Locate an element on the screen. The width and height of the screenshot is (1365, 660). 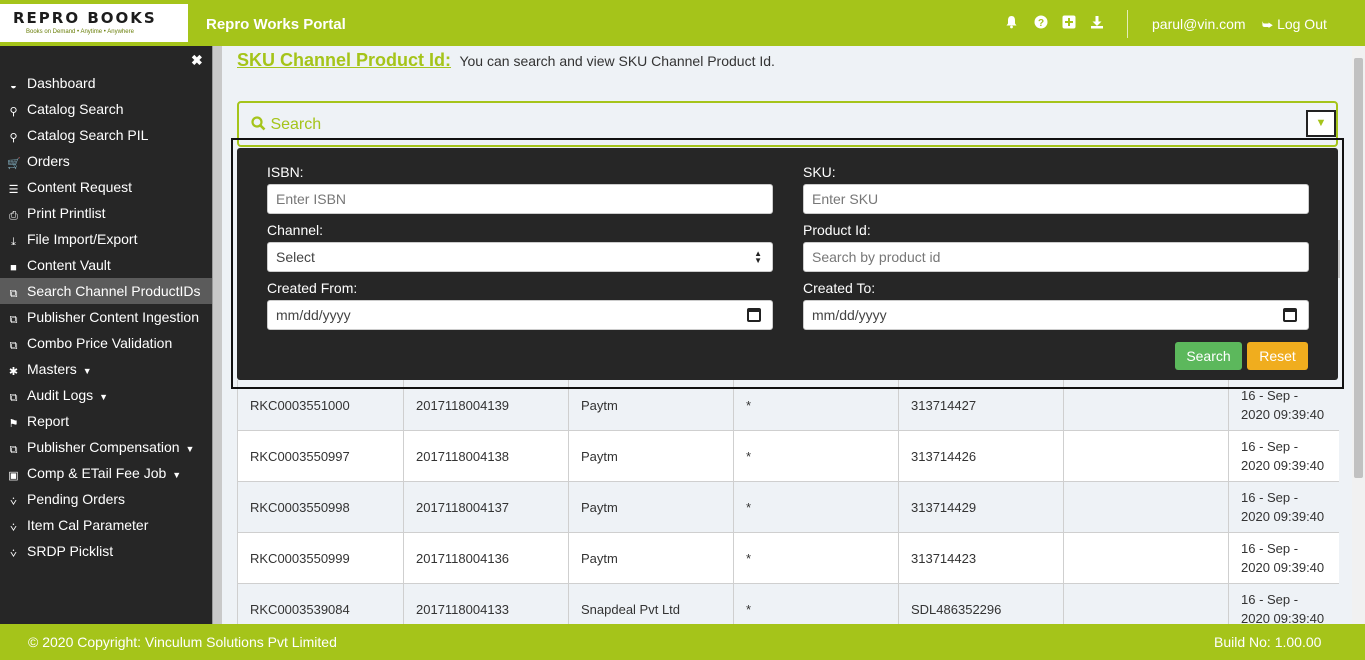
sidebar-item-label: Print Printlist is located at coordinates (66, 213).